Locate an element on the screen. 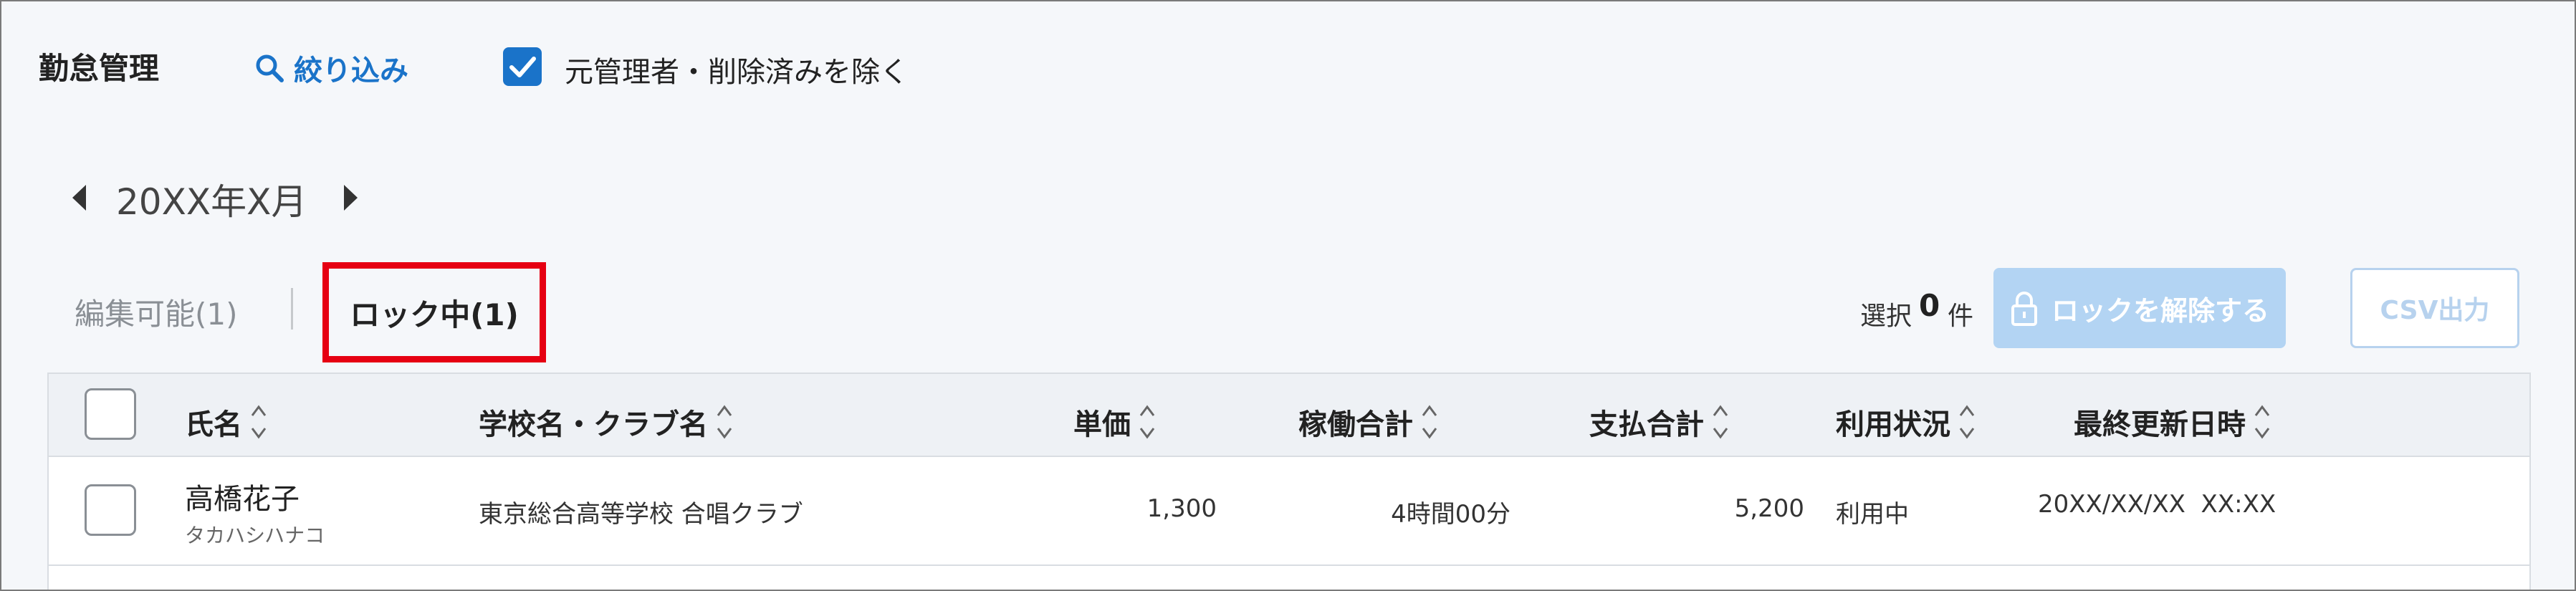 Image resolution: width=2576 pixels, height=591 pixels. next-month-button is located at coordinates (350, 199).